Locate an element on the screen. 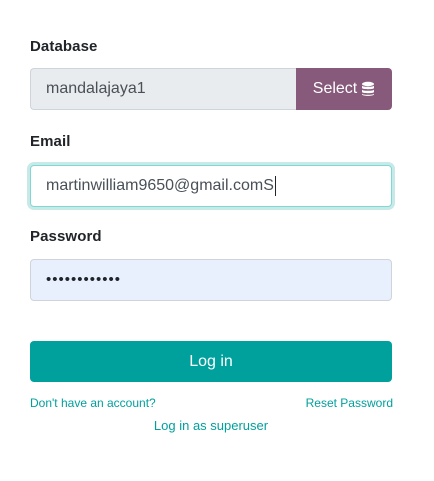 The height and width of the screenshot is (481, 434). database-select-label: Select is located at coordinates (335, 88).